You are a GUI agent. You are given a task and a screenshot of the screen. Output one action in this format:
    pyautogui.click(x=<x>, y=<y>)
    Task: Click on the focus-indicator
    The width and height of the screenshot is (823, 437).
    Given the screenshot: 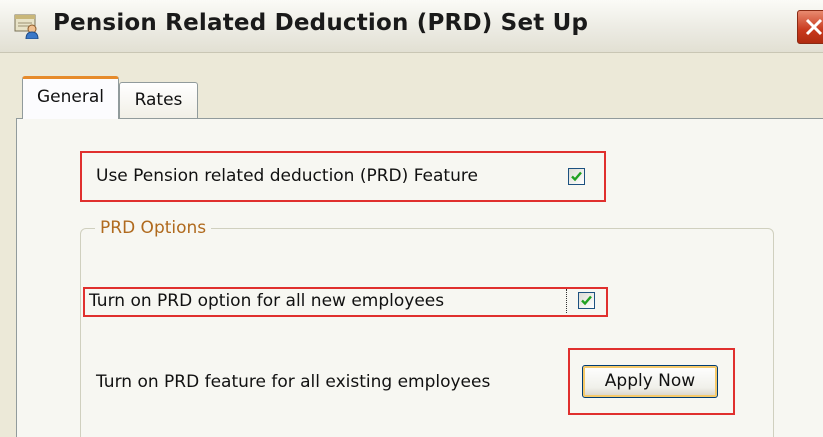 What is the action you would take?
    pyautogui.click(x=568, y=301)
    